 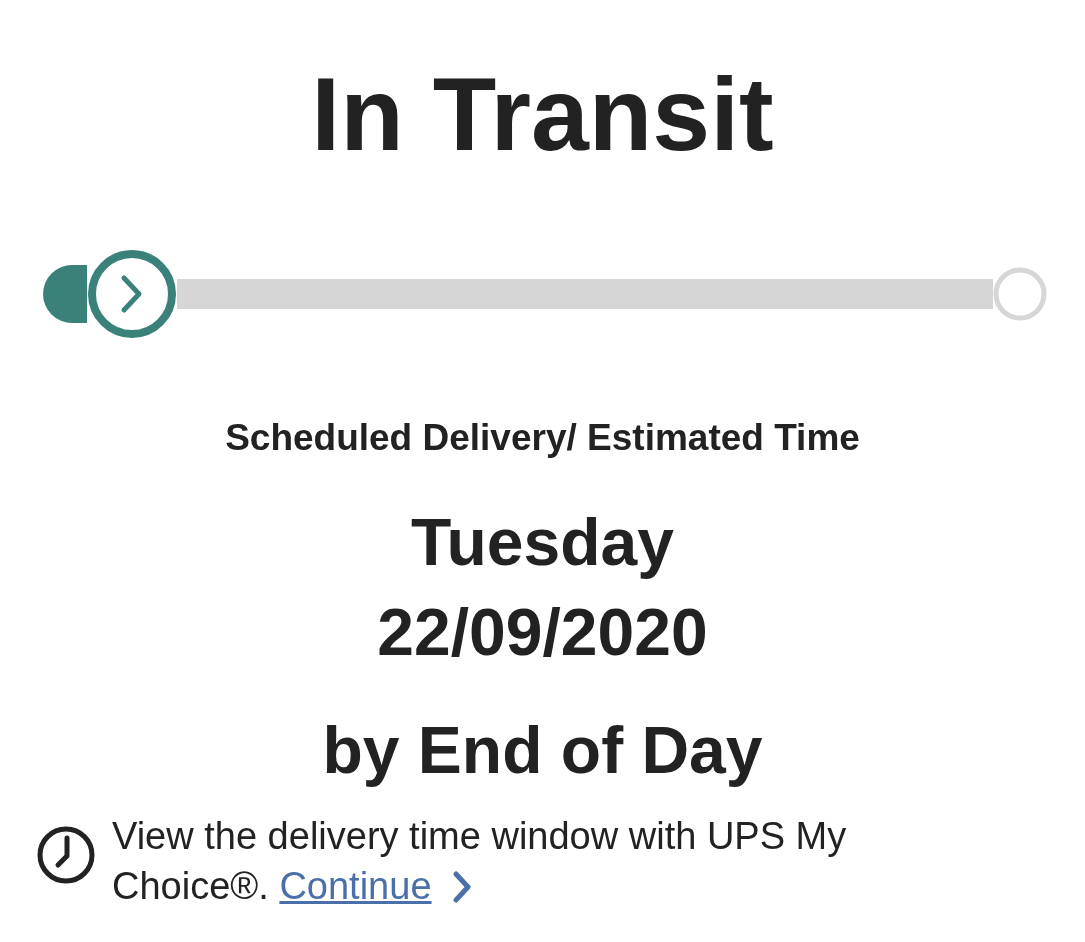 What do you see at coordinates (542, 750) in the screenshot?
I see `delivery-time: by End of Day` at bounding box center [542, 750].